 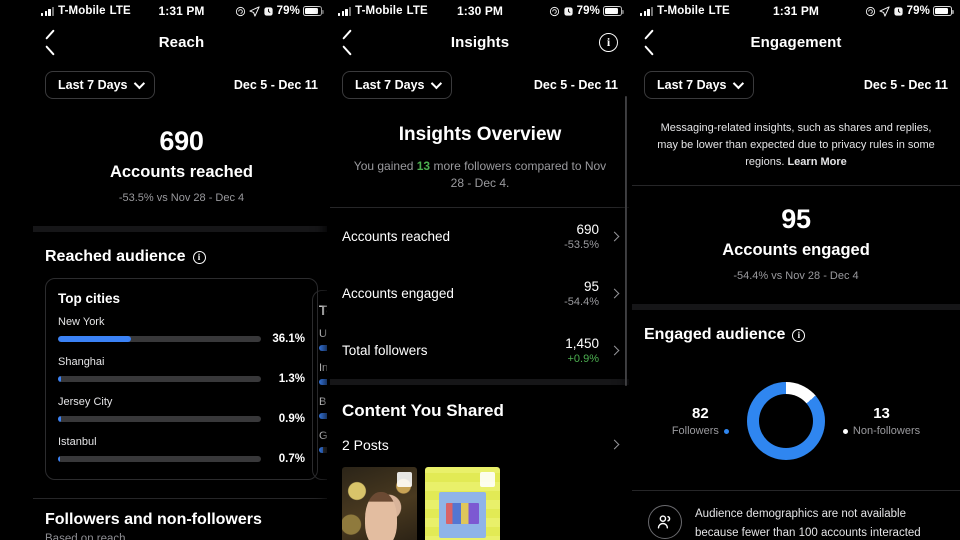 What do you see at coordinates (398, 293) in the screenshot?
I see `row-label: Accounts engaged` at bounding box center [398, 293].